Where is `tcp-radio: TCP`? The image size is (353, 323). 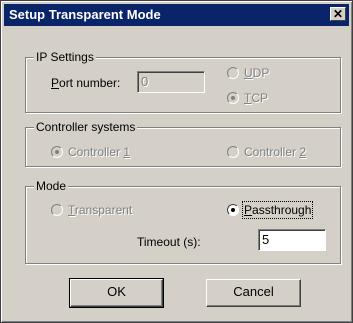 tcp-radio: TCP is located at coordinates (247, 98).